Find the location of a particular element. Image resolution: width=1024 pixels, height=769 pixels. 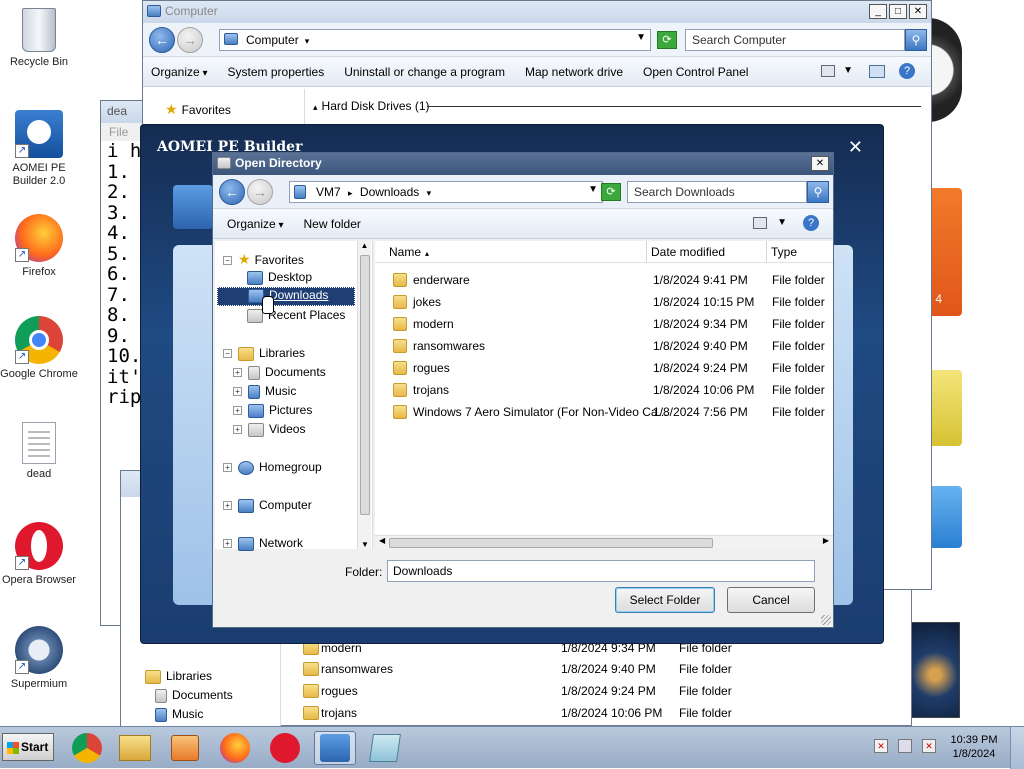

show-desktop-button is located at coordinates (1017, 748).